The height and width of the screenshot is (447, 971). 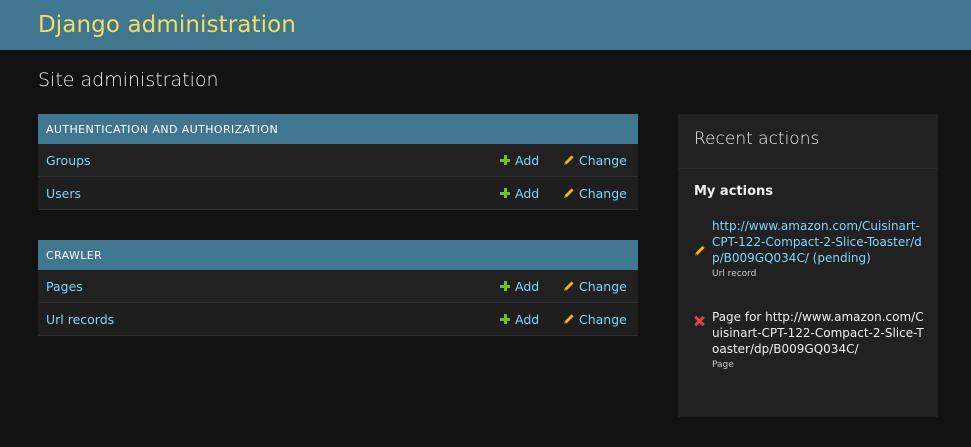 I want to click on module-caption-authentication: Authentication and Authorization, so click(x=338, y=129).